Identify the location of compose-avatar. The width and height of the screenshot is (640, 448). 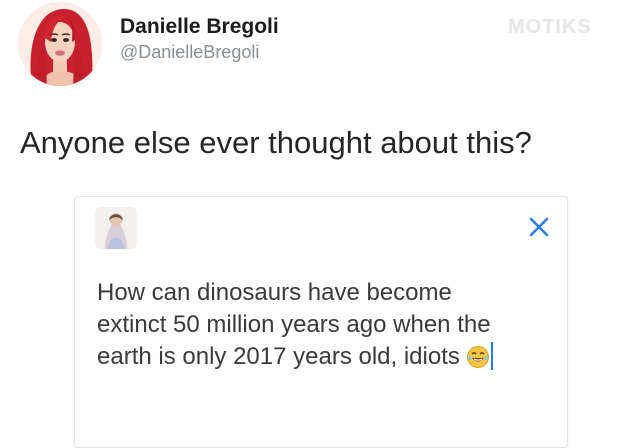
(116, 228).